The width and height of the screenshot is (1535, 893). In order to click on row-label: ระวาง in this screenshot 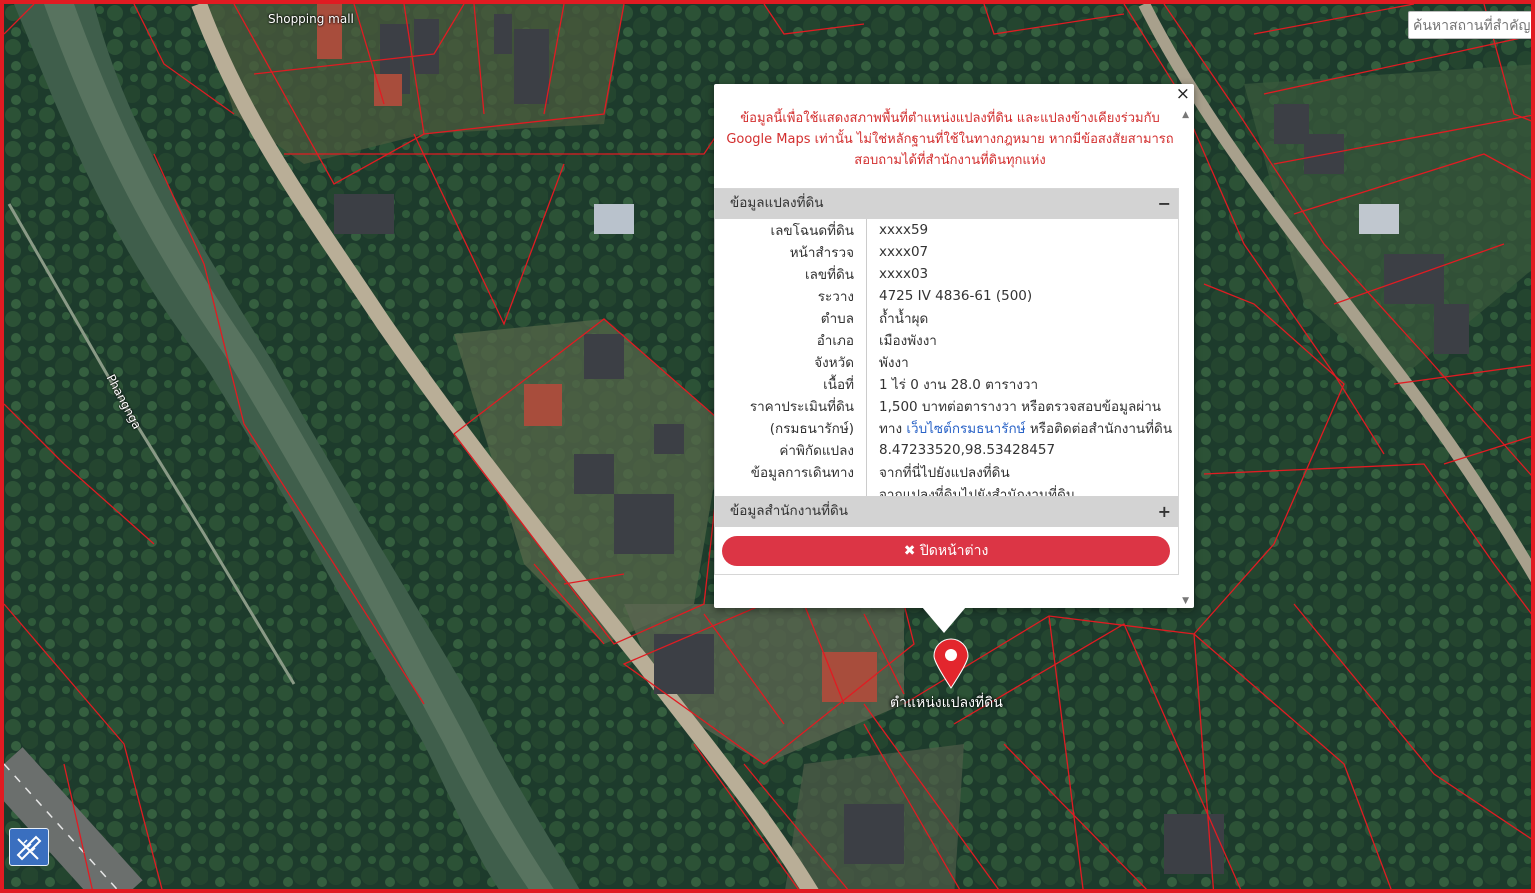, I will do `click(790, 296)`.